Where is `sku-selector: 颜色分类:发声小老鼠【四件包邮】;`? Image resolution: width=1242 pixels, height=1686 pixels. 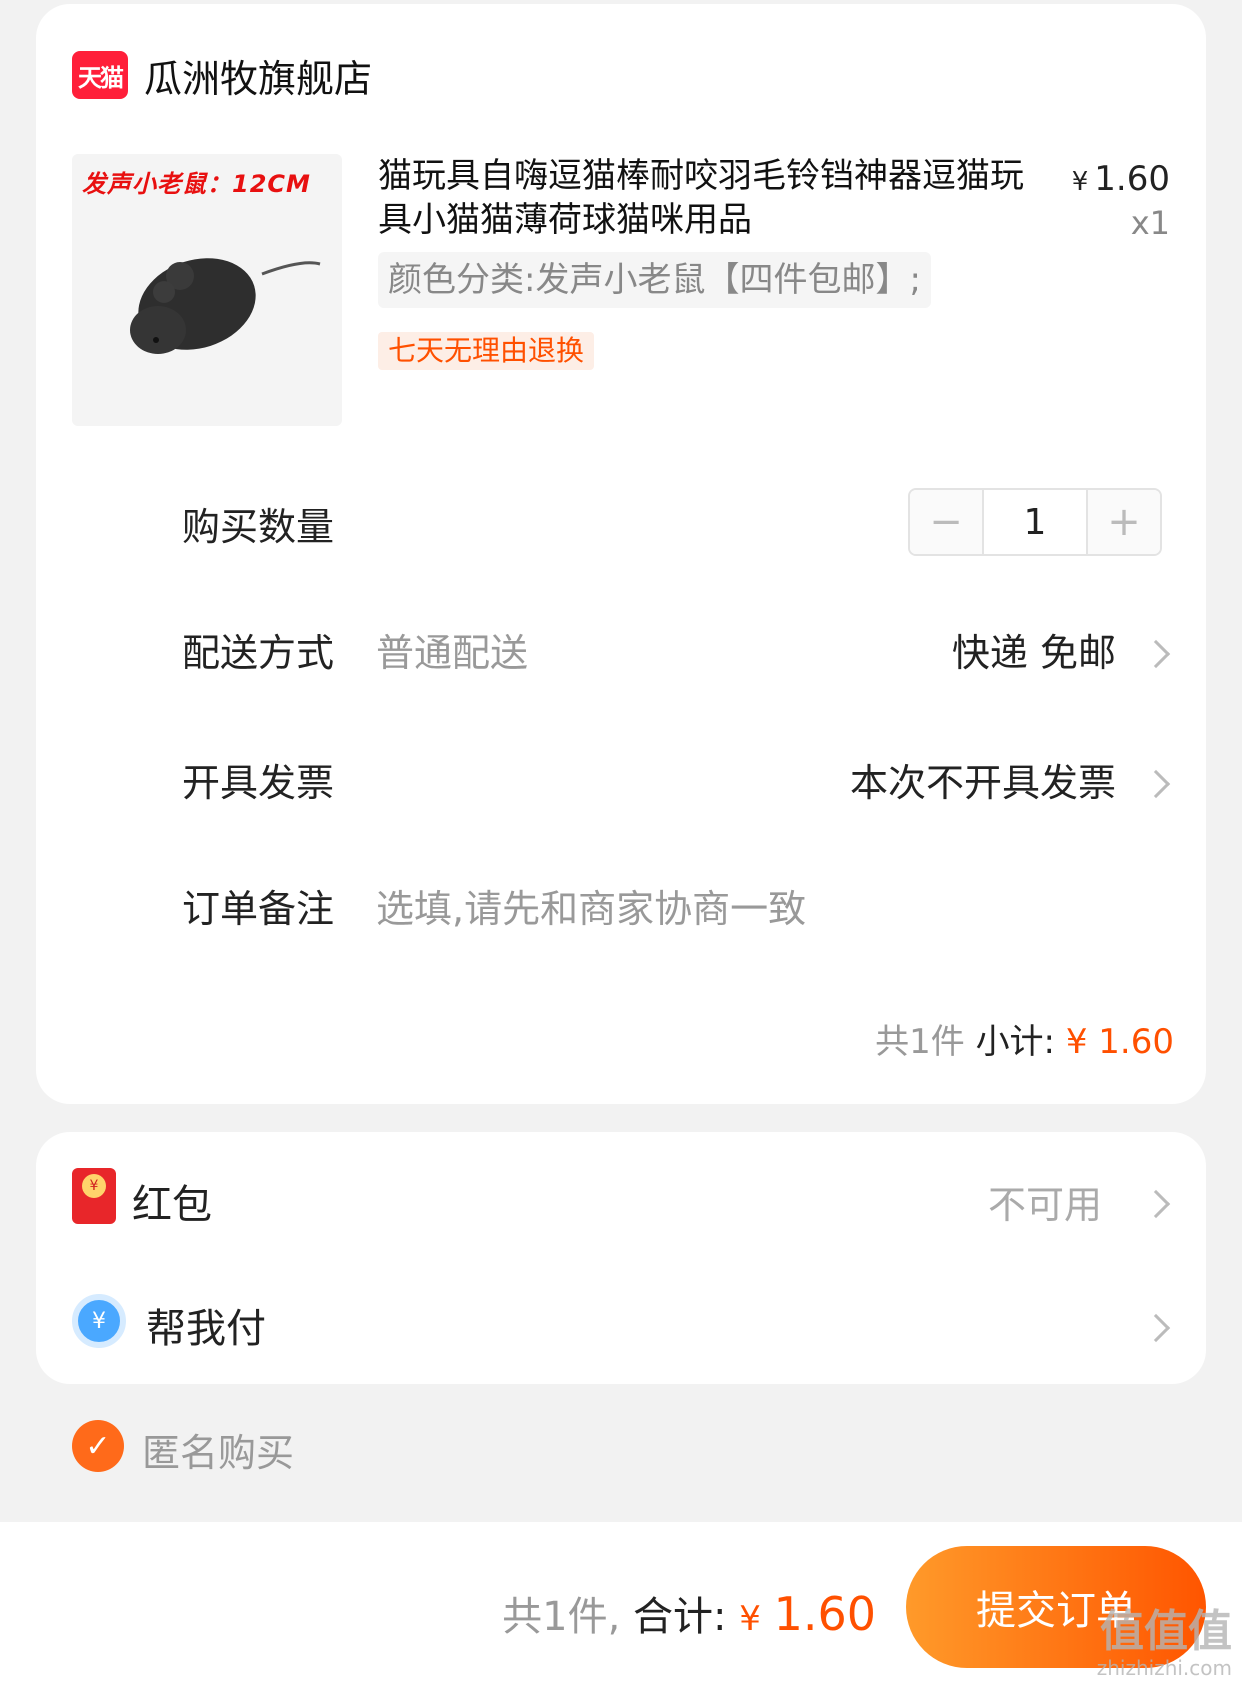
sku-selector: 颜色分类:发声小老鼠【四件包邮】; is located at coordinates (654, 280).